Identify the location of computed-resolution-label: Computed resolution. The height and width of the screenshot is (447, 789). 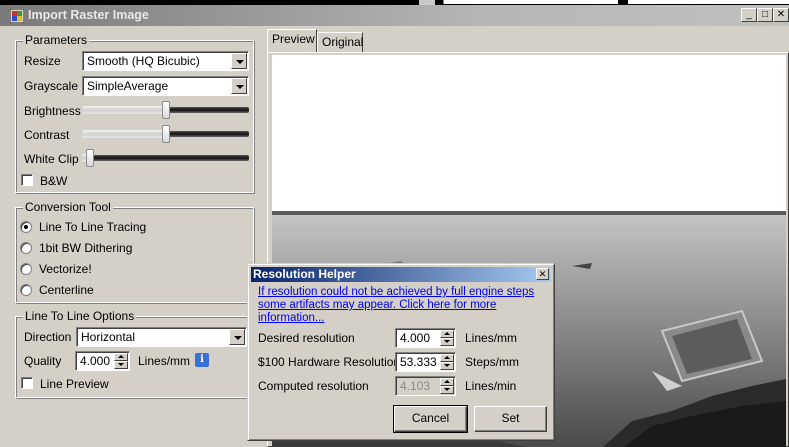
(313, 386).